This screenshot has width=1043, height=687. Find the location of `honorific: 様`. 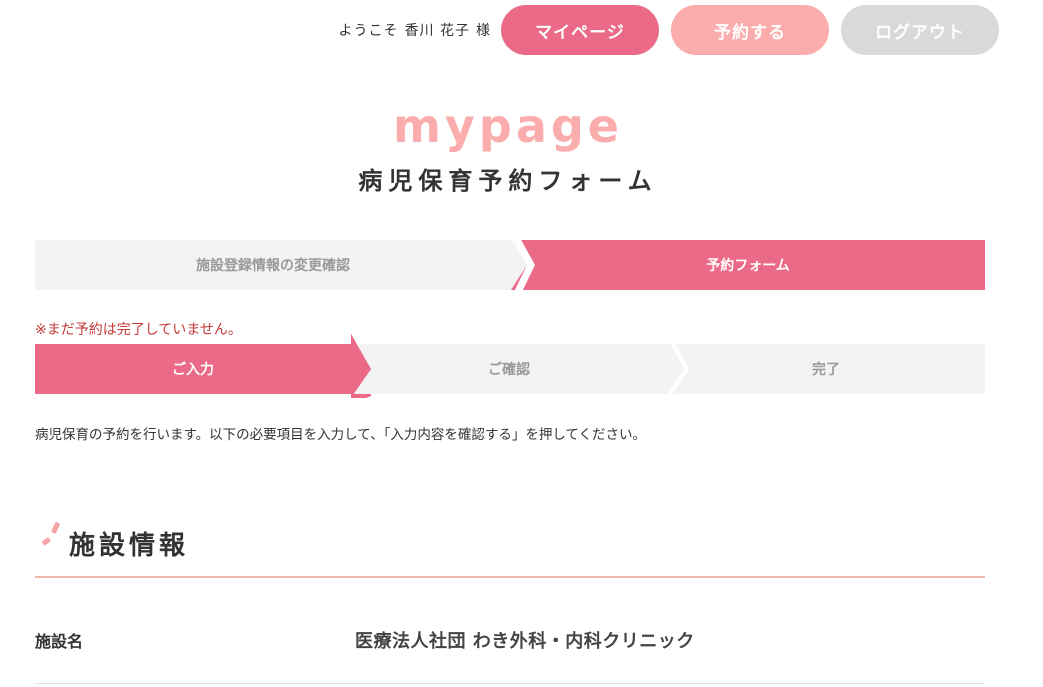

honorific: 様 is located at coordinates (483, 31).